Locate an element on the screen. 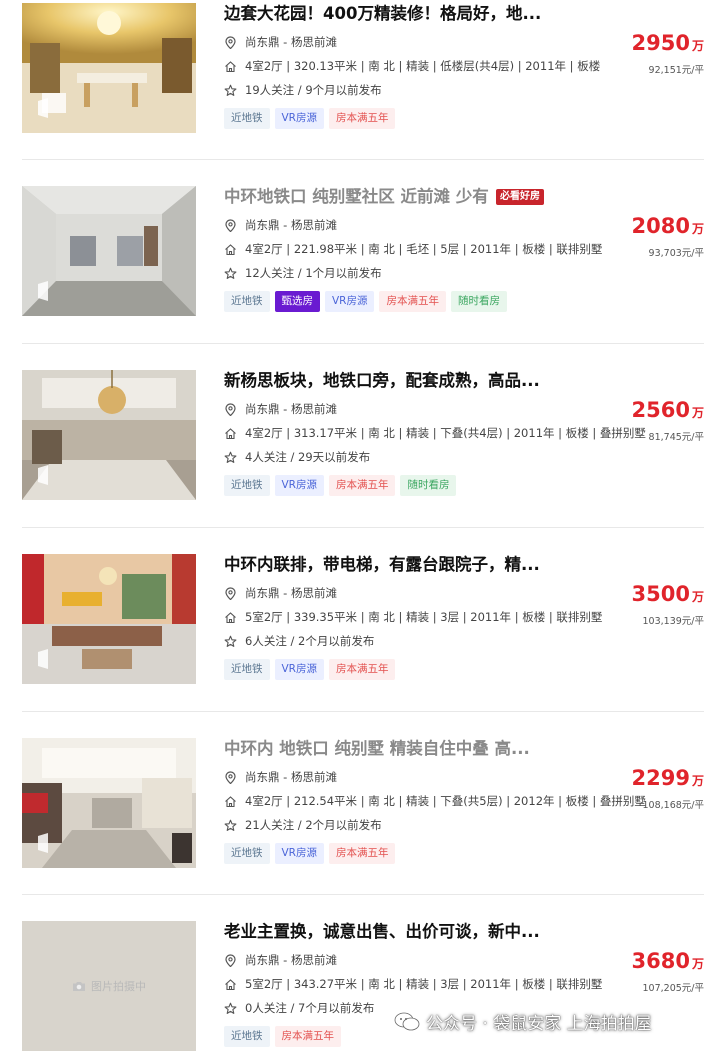 The image size is (727, 1053). watermark-text: 公众号 · 袋鼠安家 上海拍拍屋 is located at coordinates (539, 1024).